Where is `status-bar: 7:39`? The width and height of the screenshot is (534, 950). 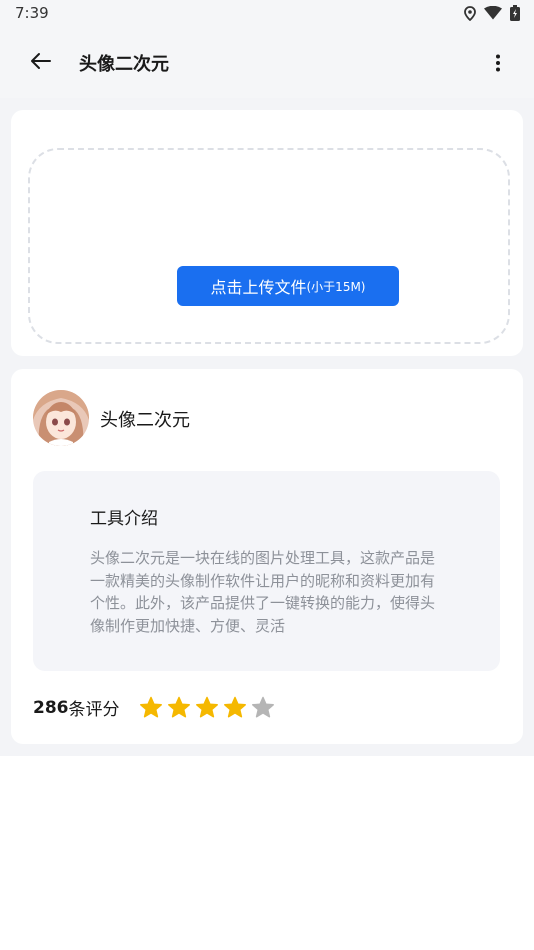
status-bar: 7:39 is located at coordinates (267, 14).